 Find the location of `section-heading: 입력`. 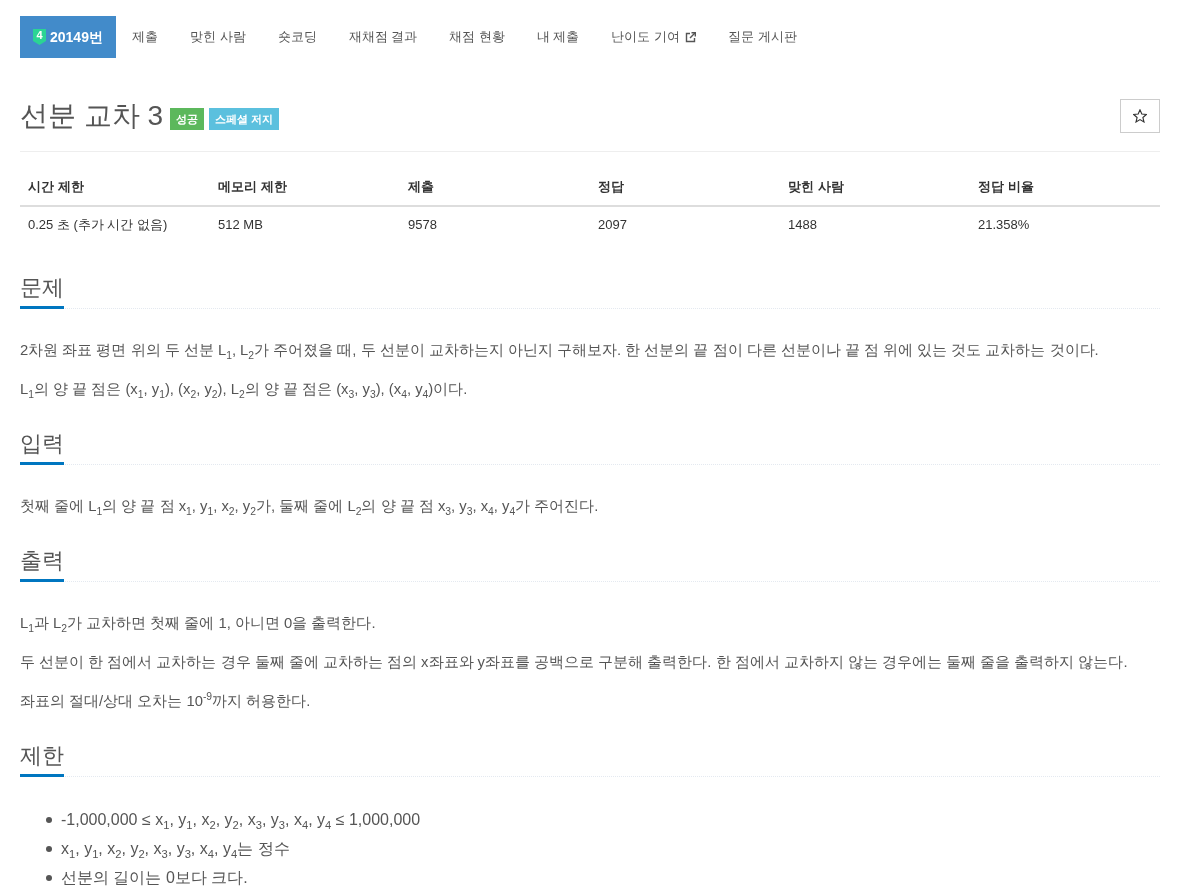

section-heading: 입력 is located at coordinates (42, 447).